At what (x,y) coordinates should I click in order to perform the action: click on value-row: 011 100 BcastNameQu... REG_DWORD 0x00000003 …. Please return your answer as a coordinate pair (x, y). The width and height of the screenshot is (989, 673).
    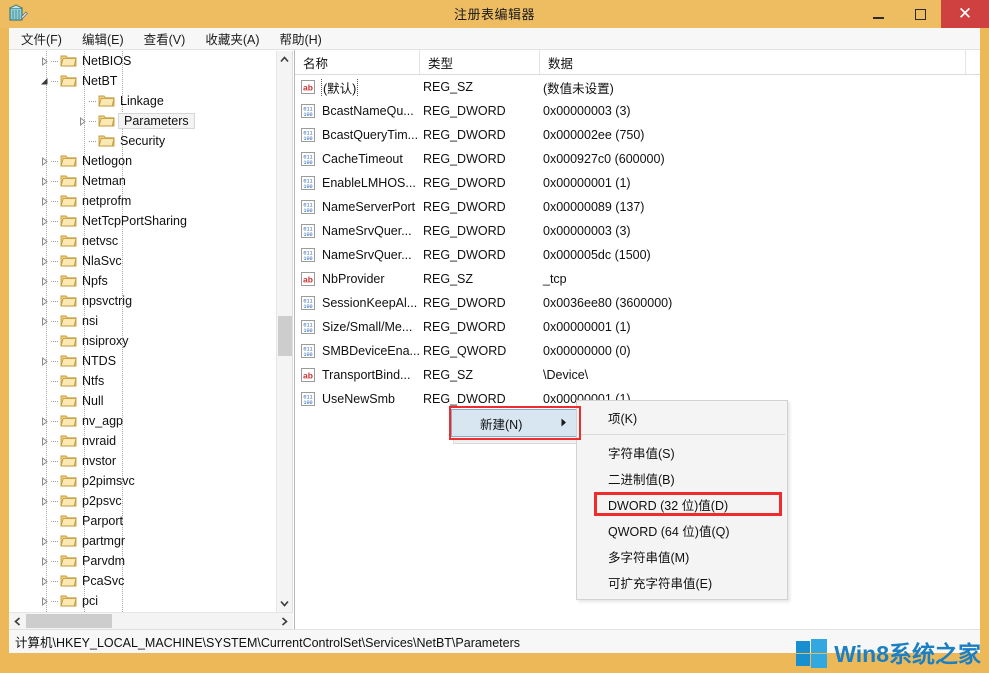
    Looking at the image, I should click on (637, 111).